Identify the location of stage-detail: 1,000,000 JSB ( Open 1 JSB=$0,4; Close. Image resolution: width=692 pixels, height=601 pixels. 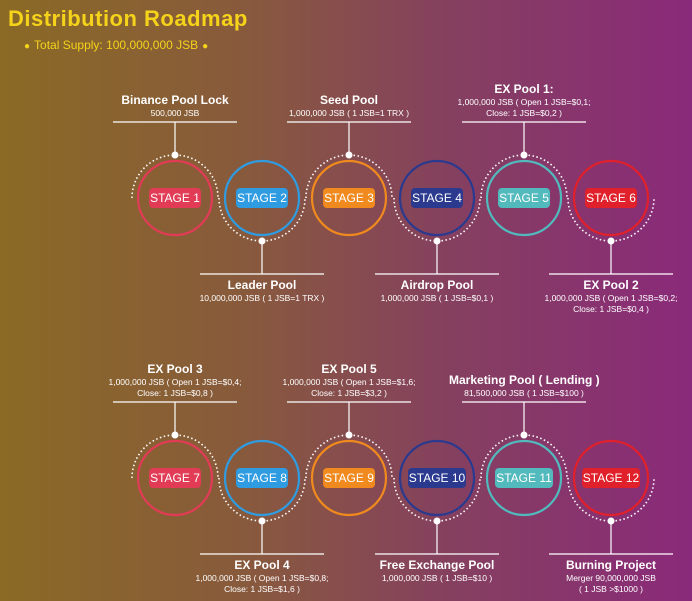
(175, 388).